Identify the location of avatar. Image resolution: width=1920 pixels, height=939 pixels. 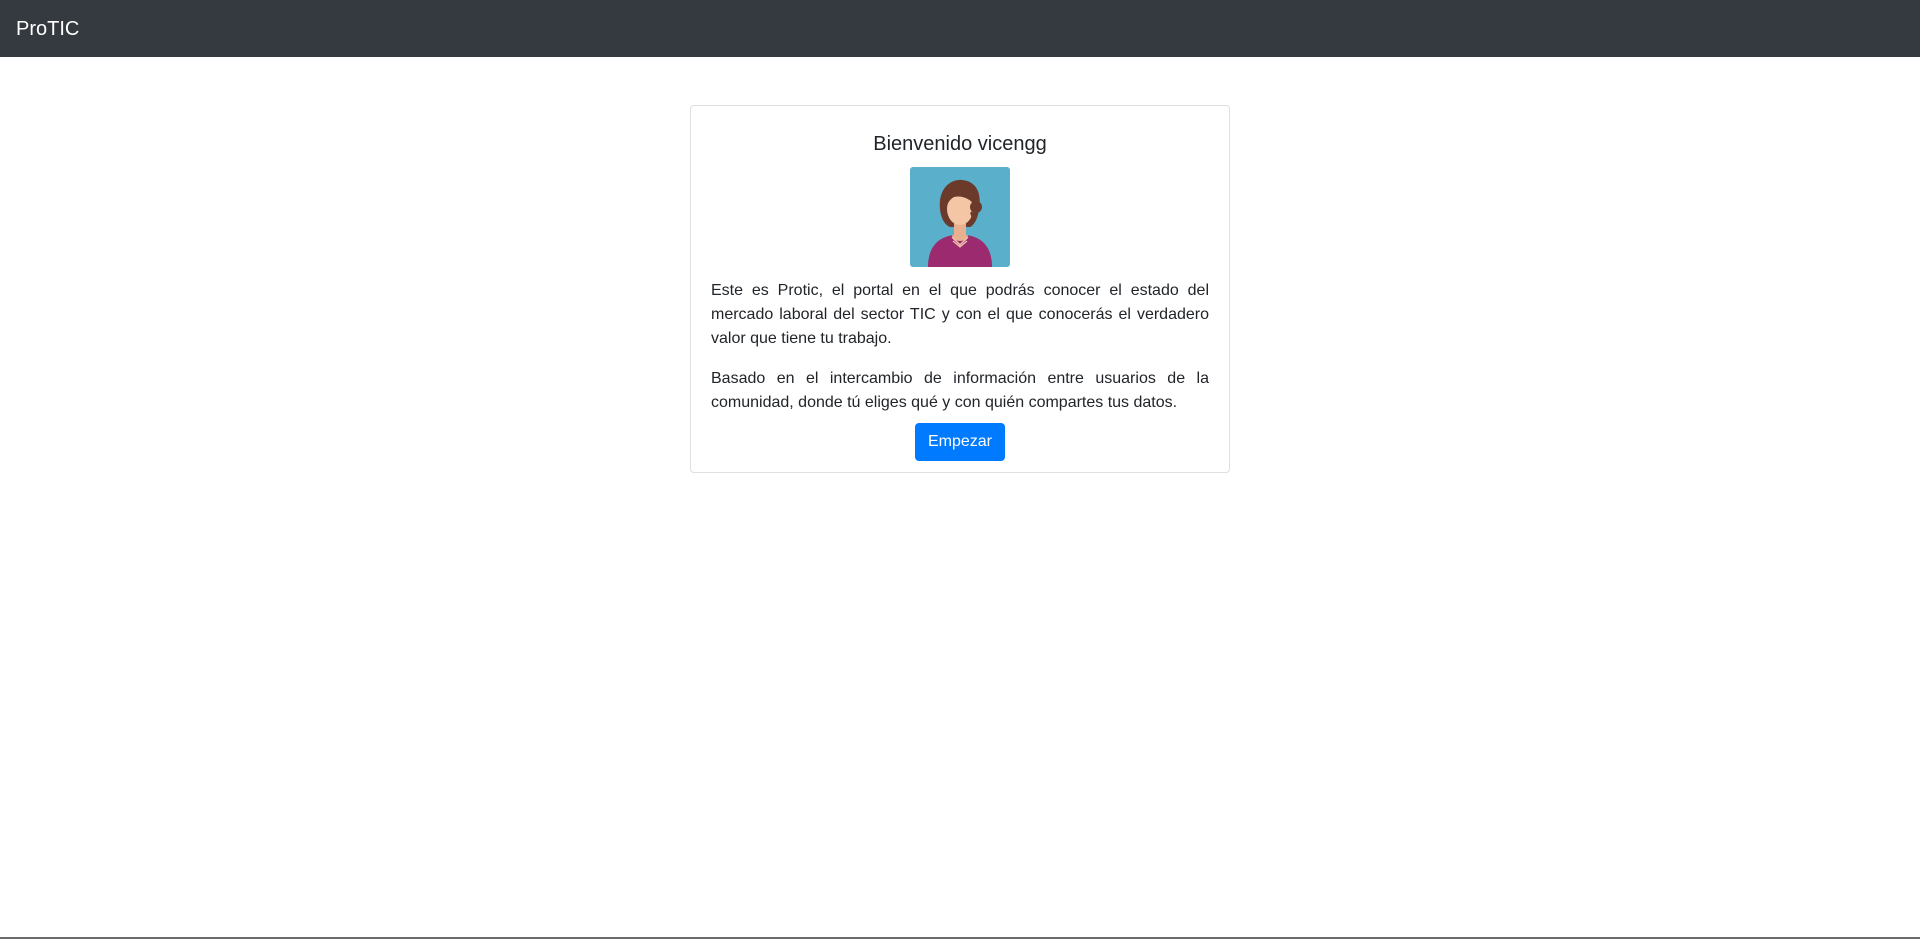
(960, 217).